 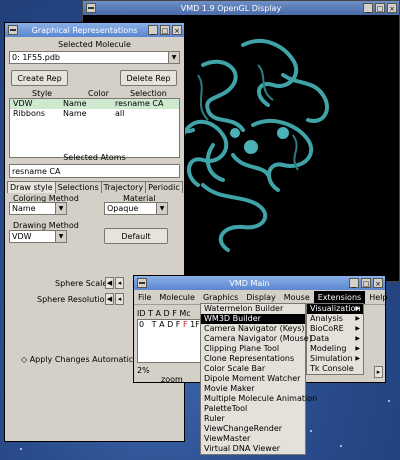 I want to click on default-button: Default, so click(x=136, y=236).